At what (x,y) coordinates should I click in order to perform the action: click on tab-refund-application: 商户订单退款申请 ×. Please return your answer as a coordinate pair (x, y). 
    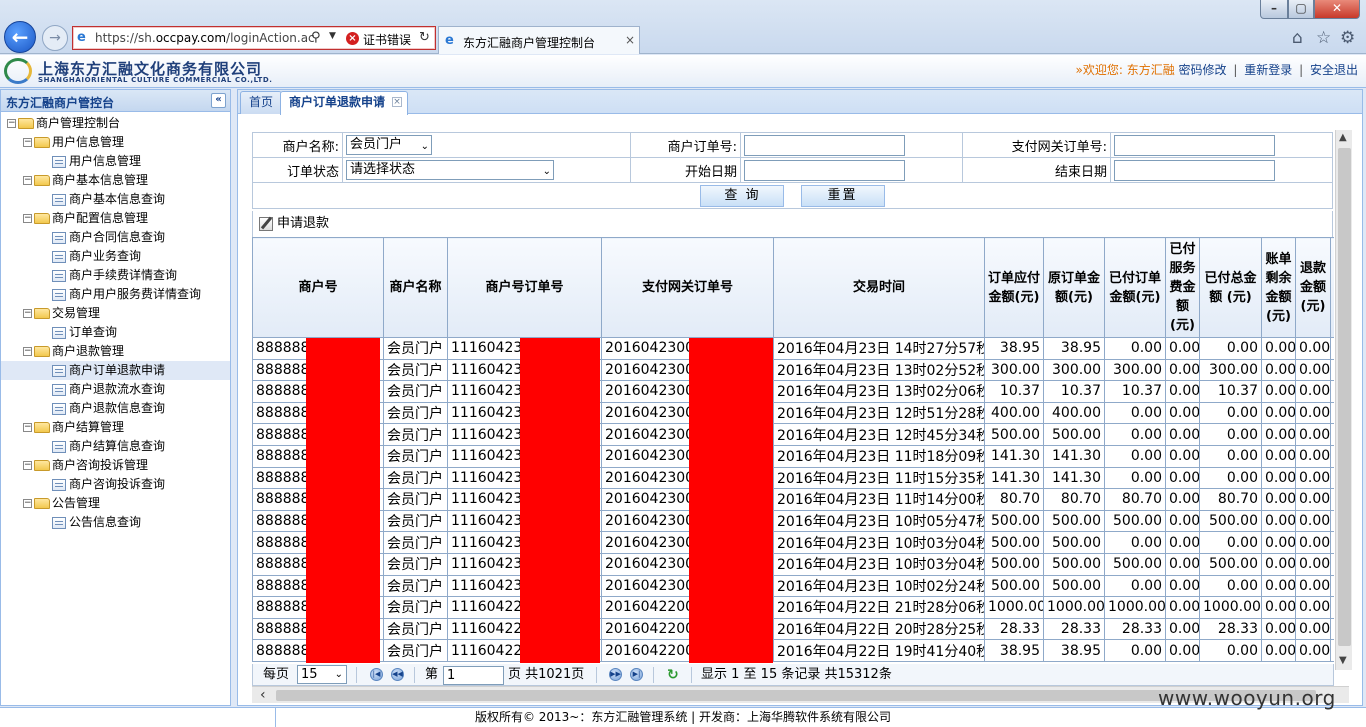
    Looking at the image, I should click on (344, 103).